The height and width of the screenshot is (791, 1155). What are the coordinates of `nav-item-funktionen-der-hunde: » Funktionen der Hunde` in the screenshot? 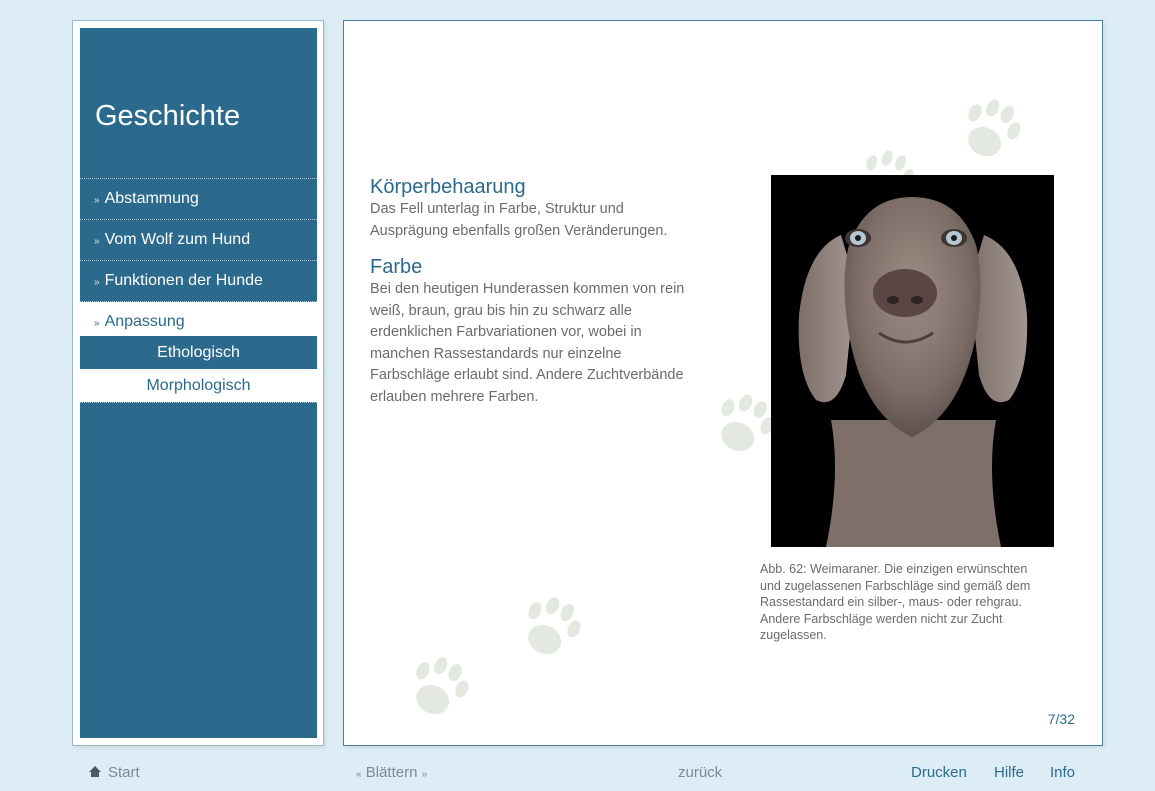 It's located at (198, 281).